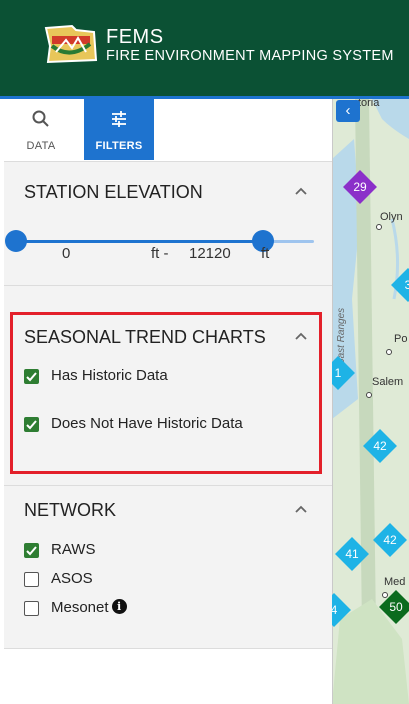 The height and width of the screenshot is (704, 409). Describe the element at coordinates (395, 582) in the screenshot. I see `map-label-medford: Med` at that location.